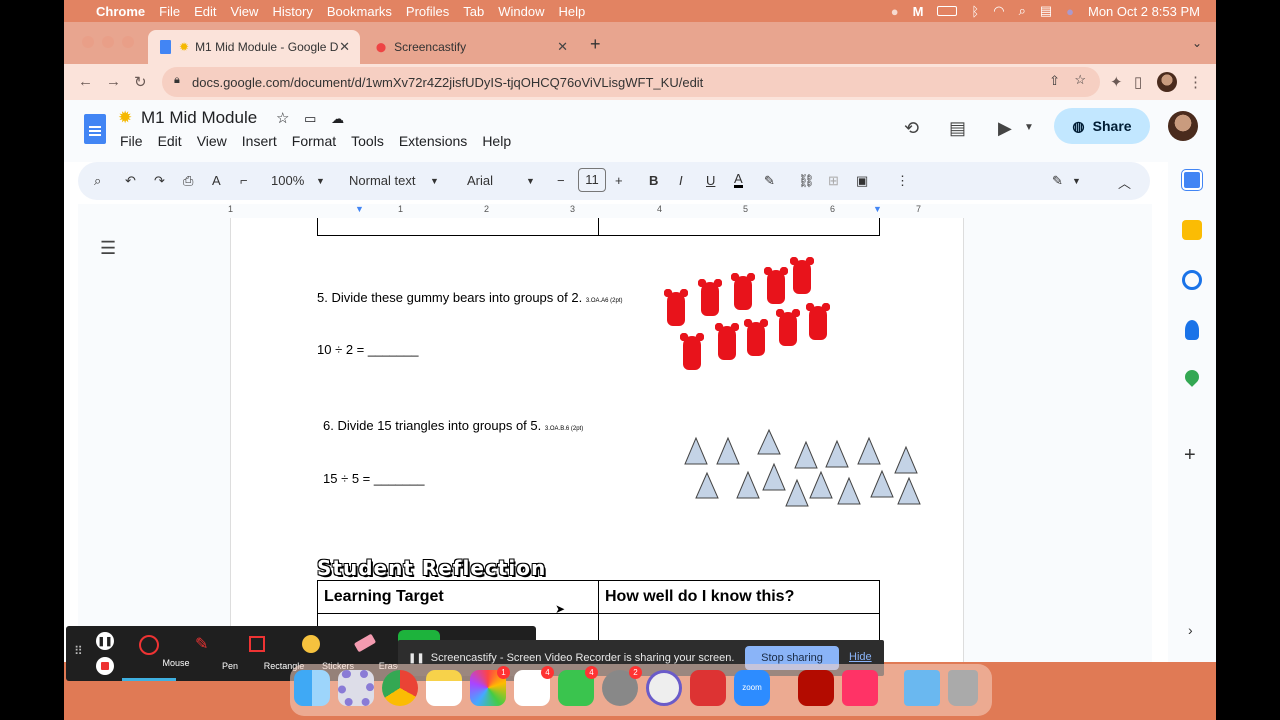  Describe the element at coordinates (1102, 126) in the screenshot. I see `share-button: ◍ Share` at that location.